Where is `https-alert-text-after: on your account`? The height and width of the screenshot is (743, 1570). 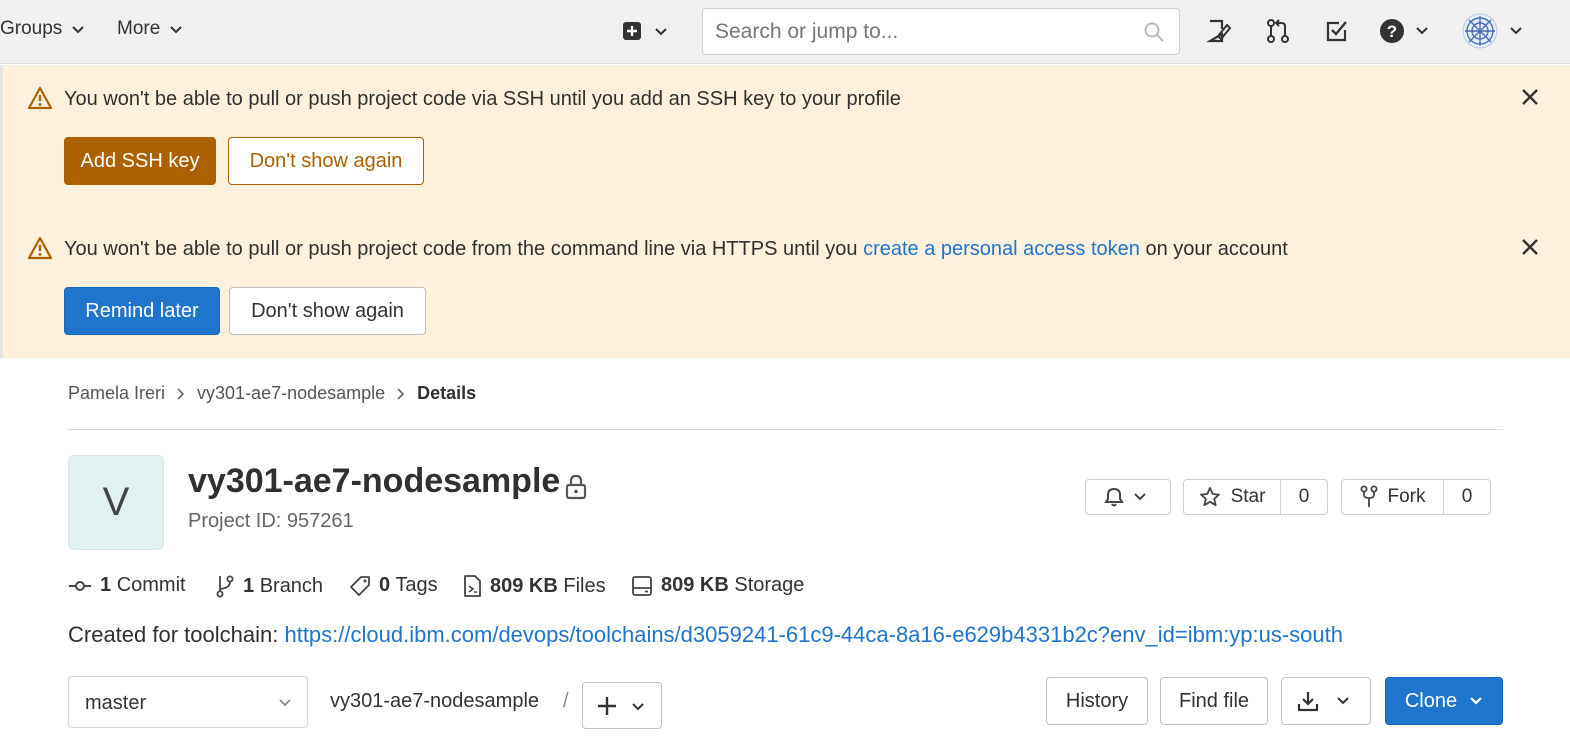
https-alert-text-after: on your account is located at coordinates (1216, 249).